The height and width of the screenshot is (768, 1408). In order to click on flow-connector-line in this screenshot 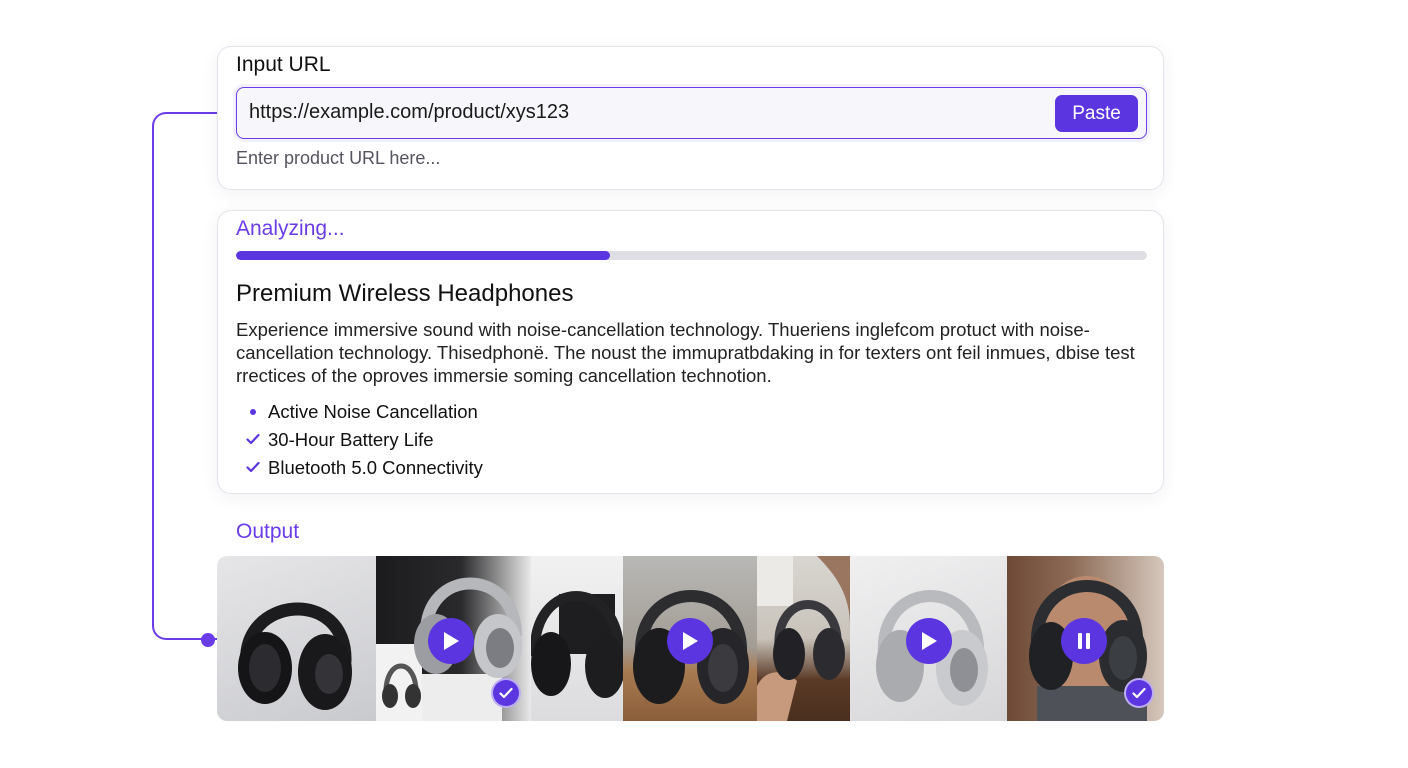, I will do `click(185, 376)`.